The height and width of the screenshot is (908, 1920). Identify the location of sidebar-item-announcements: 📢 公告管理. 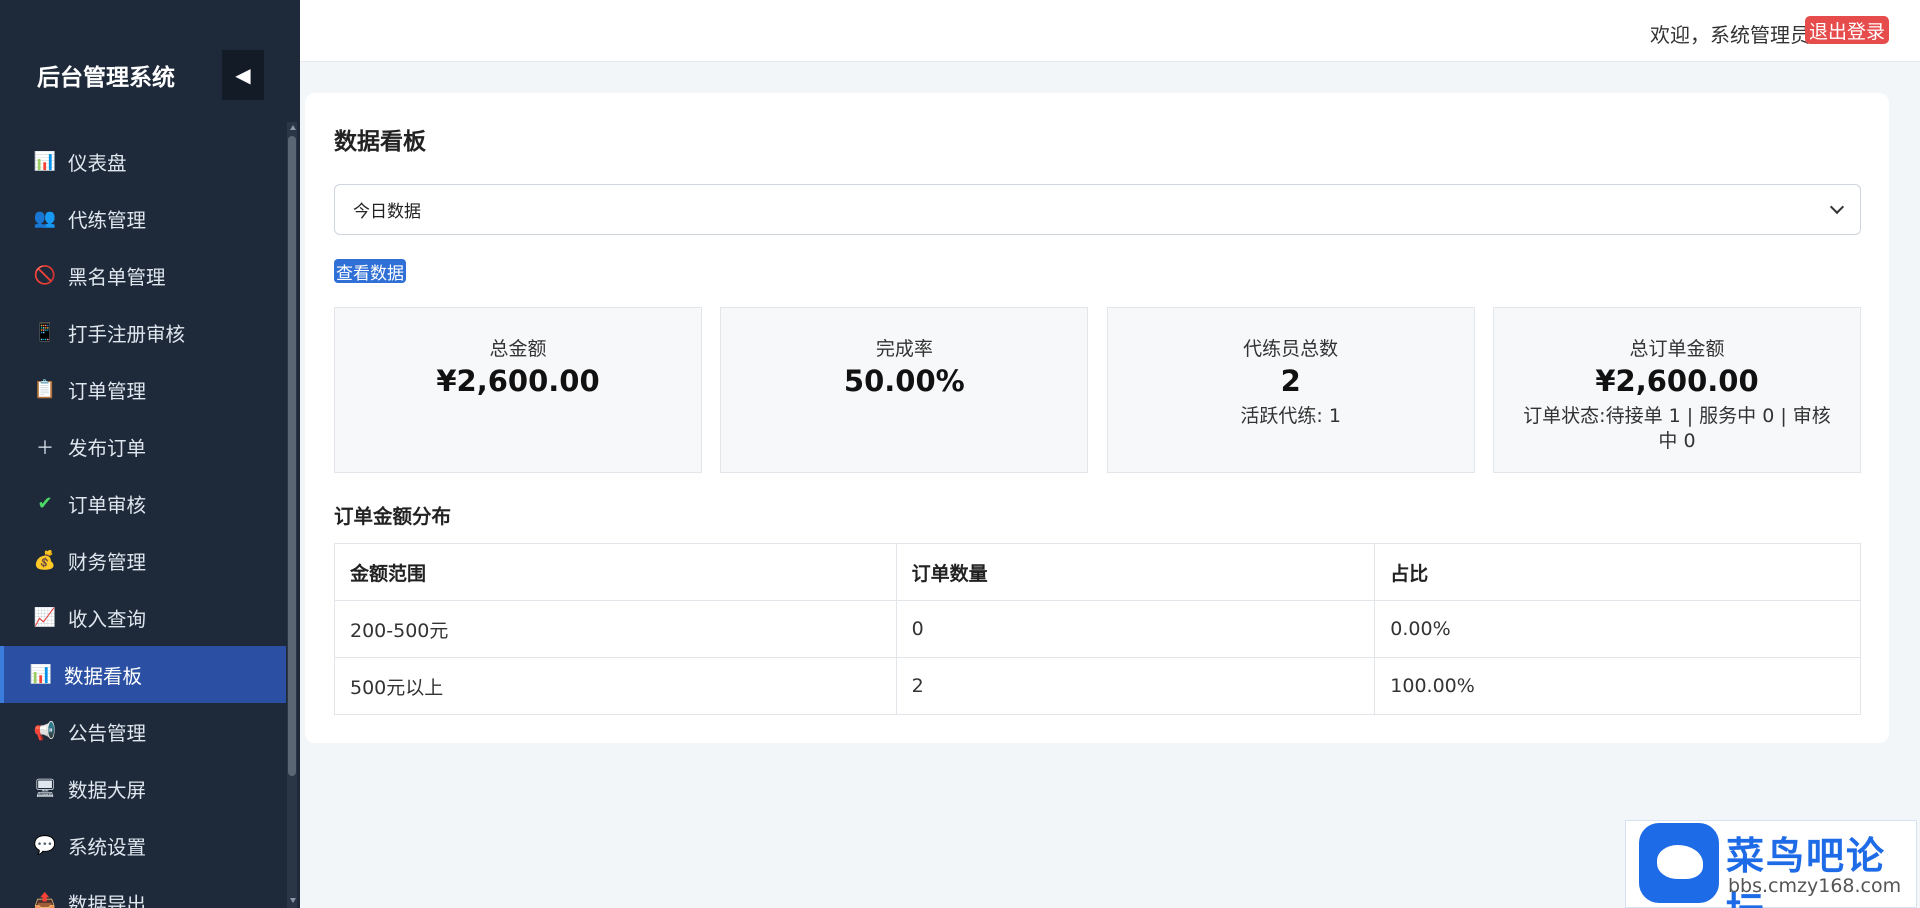
(143, 731).